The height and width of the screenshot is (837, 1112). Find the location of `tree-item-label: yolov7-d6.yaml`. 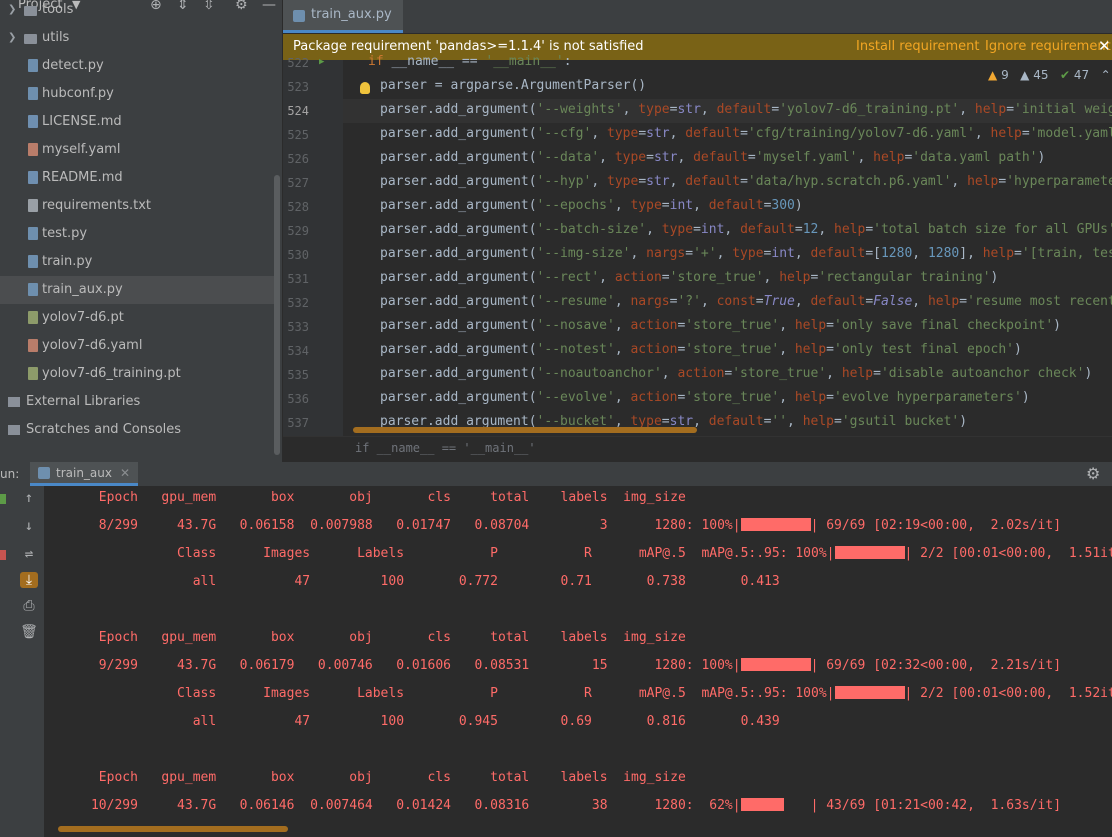

tree-item-label: yolov7-d6.yaml is located at coordinates (92, 345).